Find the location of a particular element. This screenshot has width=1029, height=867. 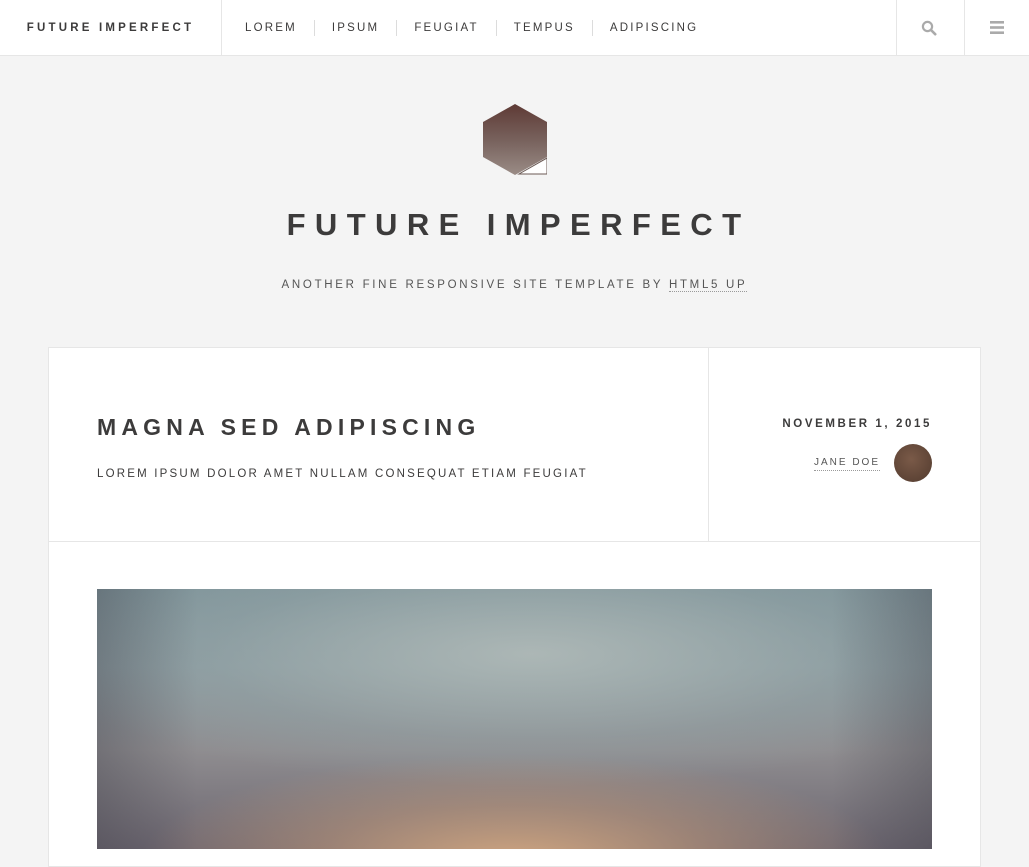

author-link: JANE DOE is located at coordinates (872, 463).